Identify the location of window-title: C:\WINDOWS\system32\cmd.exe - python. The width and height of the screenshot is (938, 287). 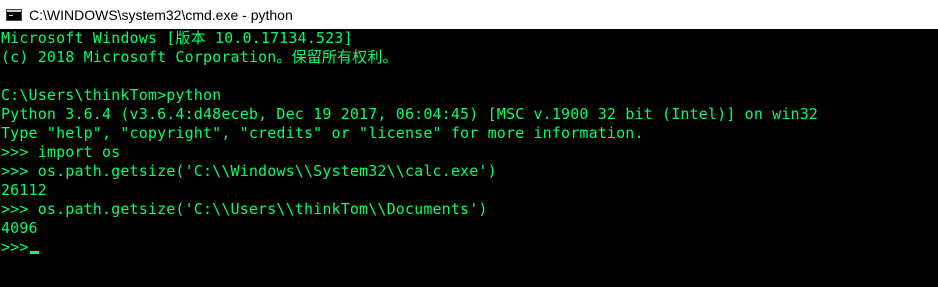
(161, 14).